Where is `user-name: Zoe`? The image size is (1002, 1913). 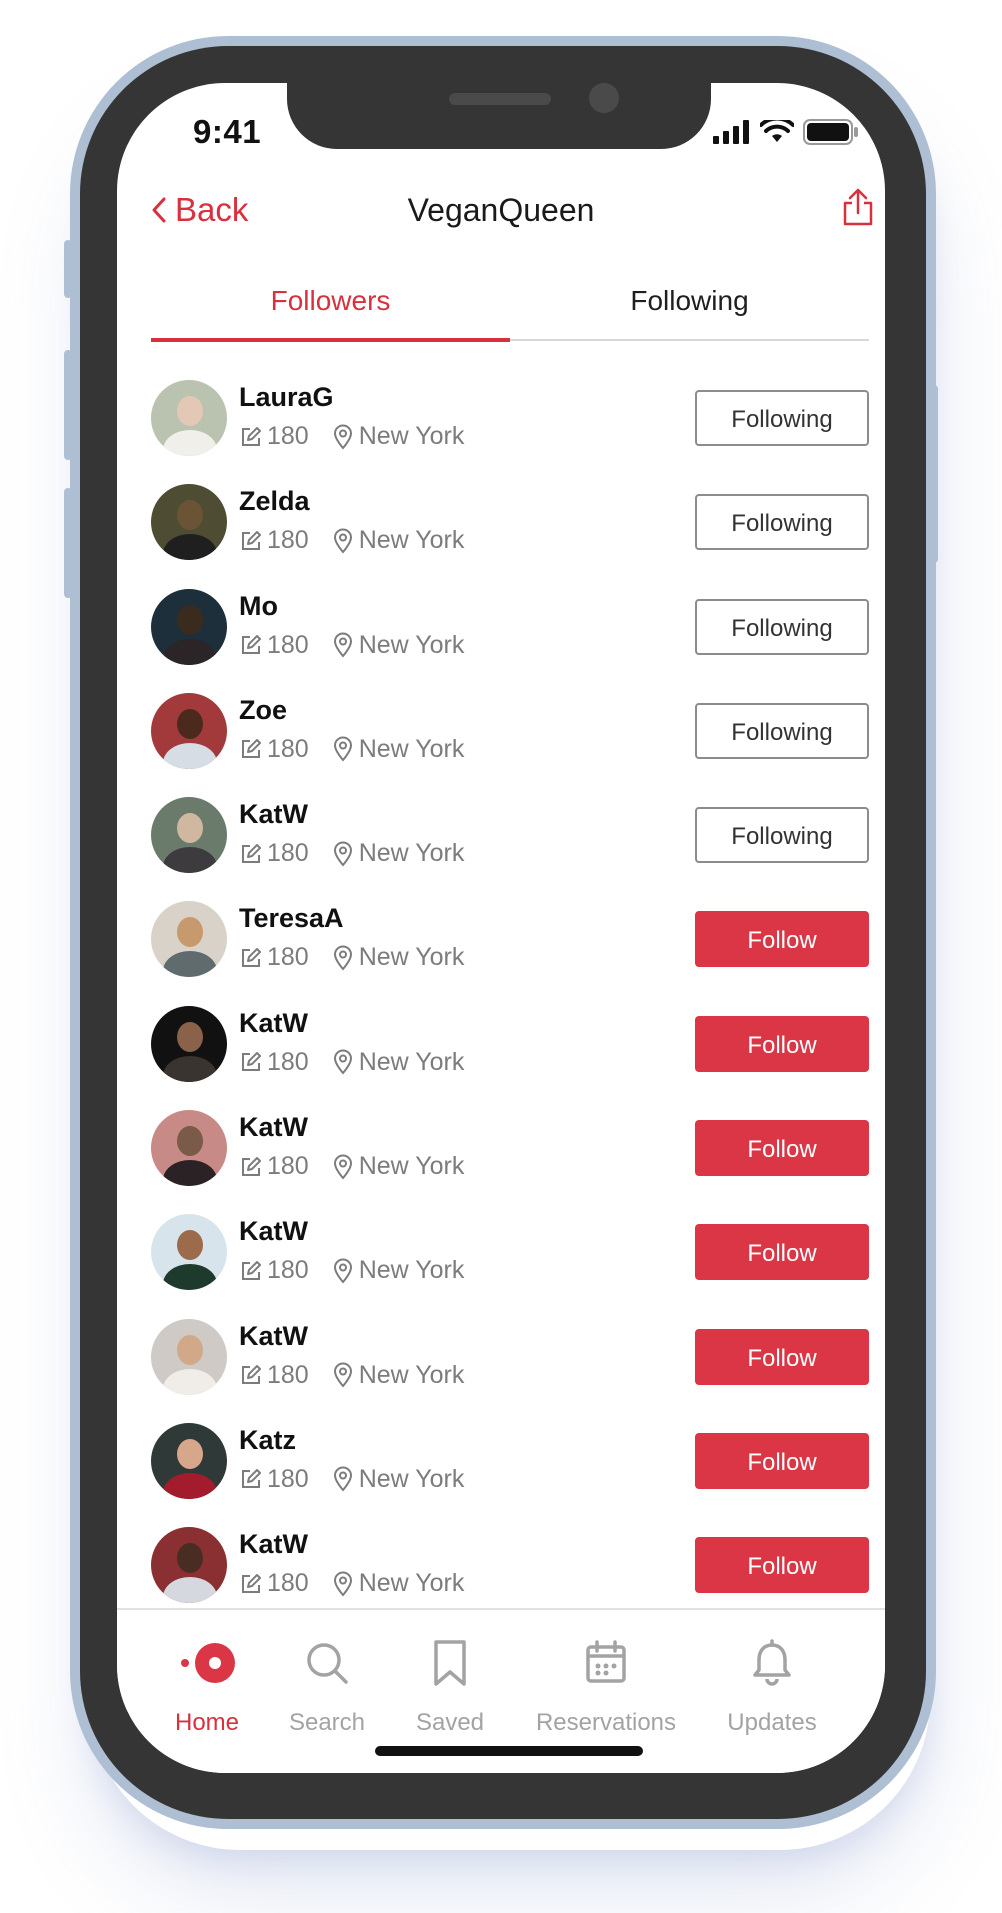
user-name: Zoe is located at coordinates (263, 710).